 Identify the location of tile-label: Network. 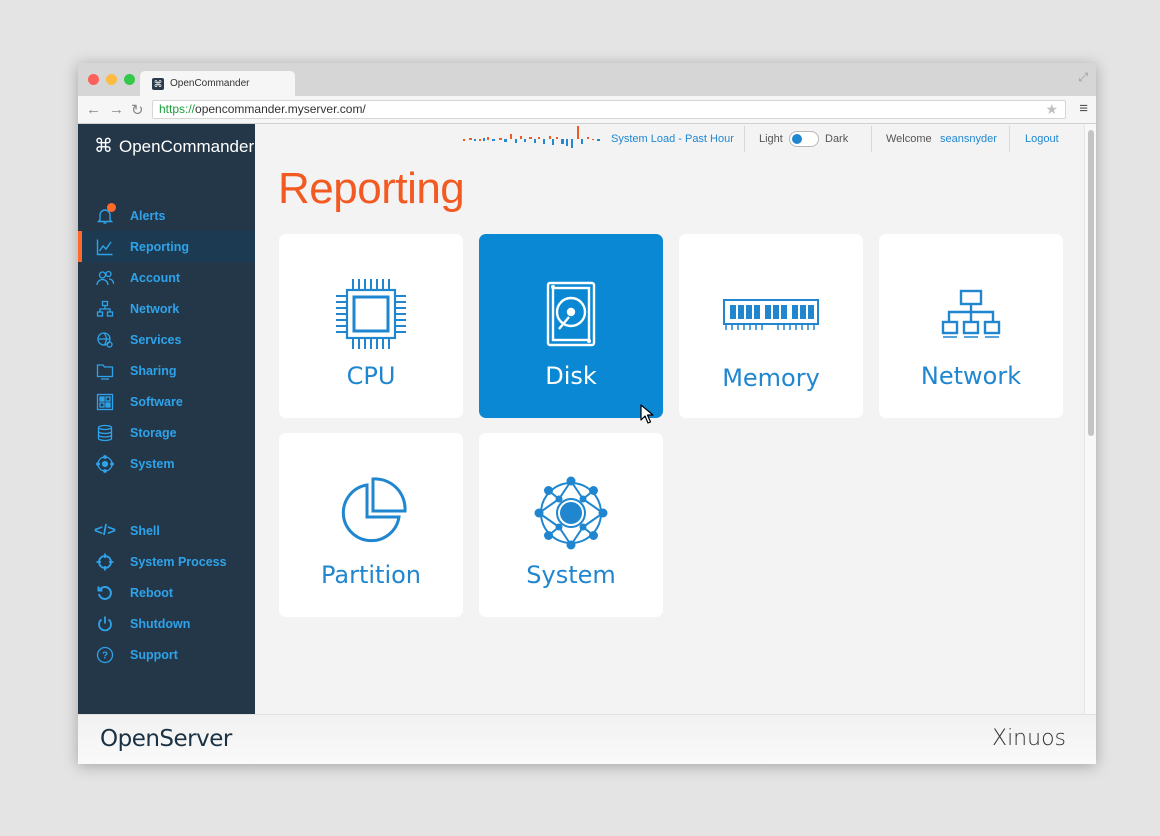
(971, 376).